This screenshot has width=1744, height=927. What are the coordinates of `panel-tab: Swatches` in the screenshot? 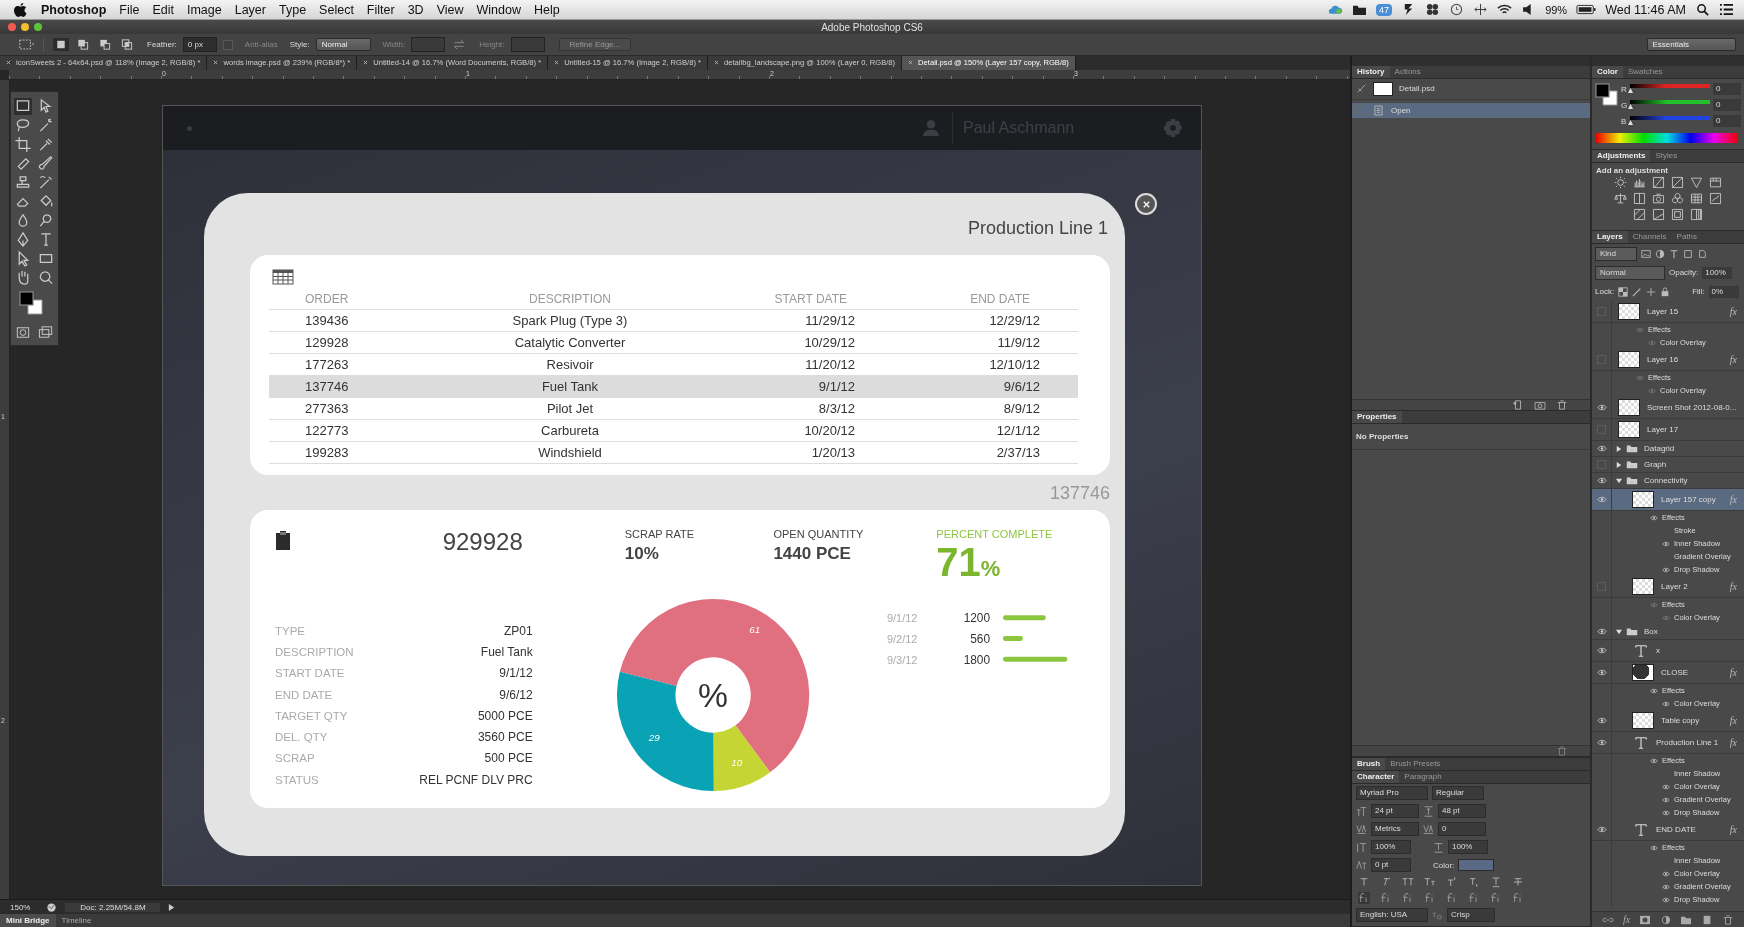 It's located at (1645, 72).